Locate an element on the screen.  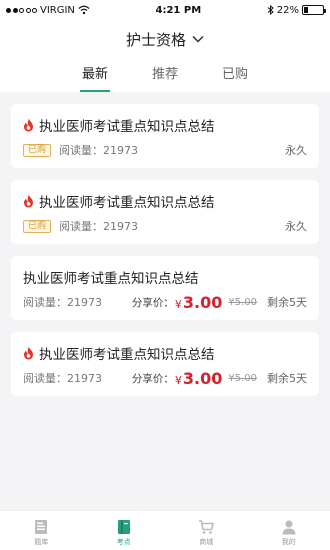
question-bank-icon is located at coordinates (41, 527).